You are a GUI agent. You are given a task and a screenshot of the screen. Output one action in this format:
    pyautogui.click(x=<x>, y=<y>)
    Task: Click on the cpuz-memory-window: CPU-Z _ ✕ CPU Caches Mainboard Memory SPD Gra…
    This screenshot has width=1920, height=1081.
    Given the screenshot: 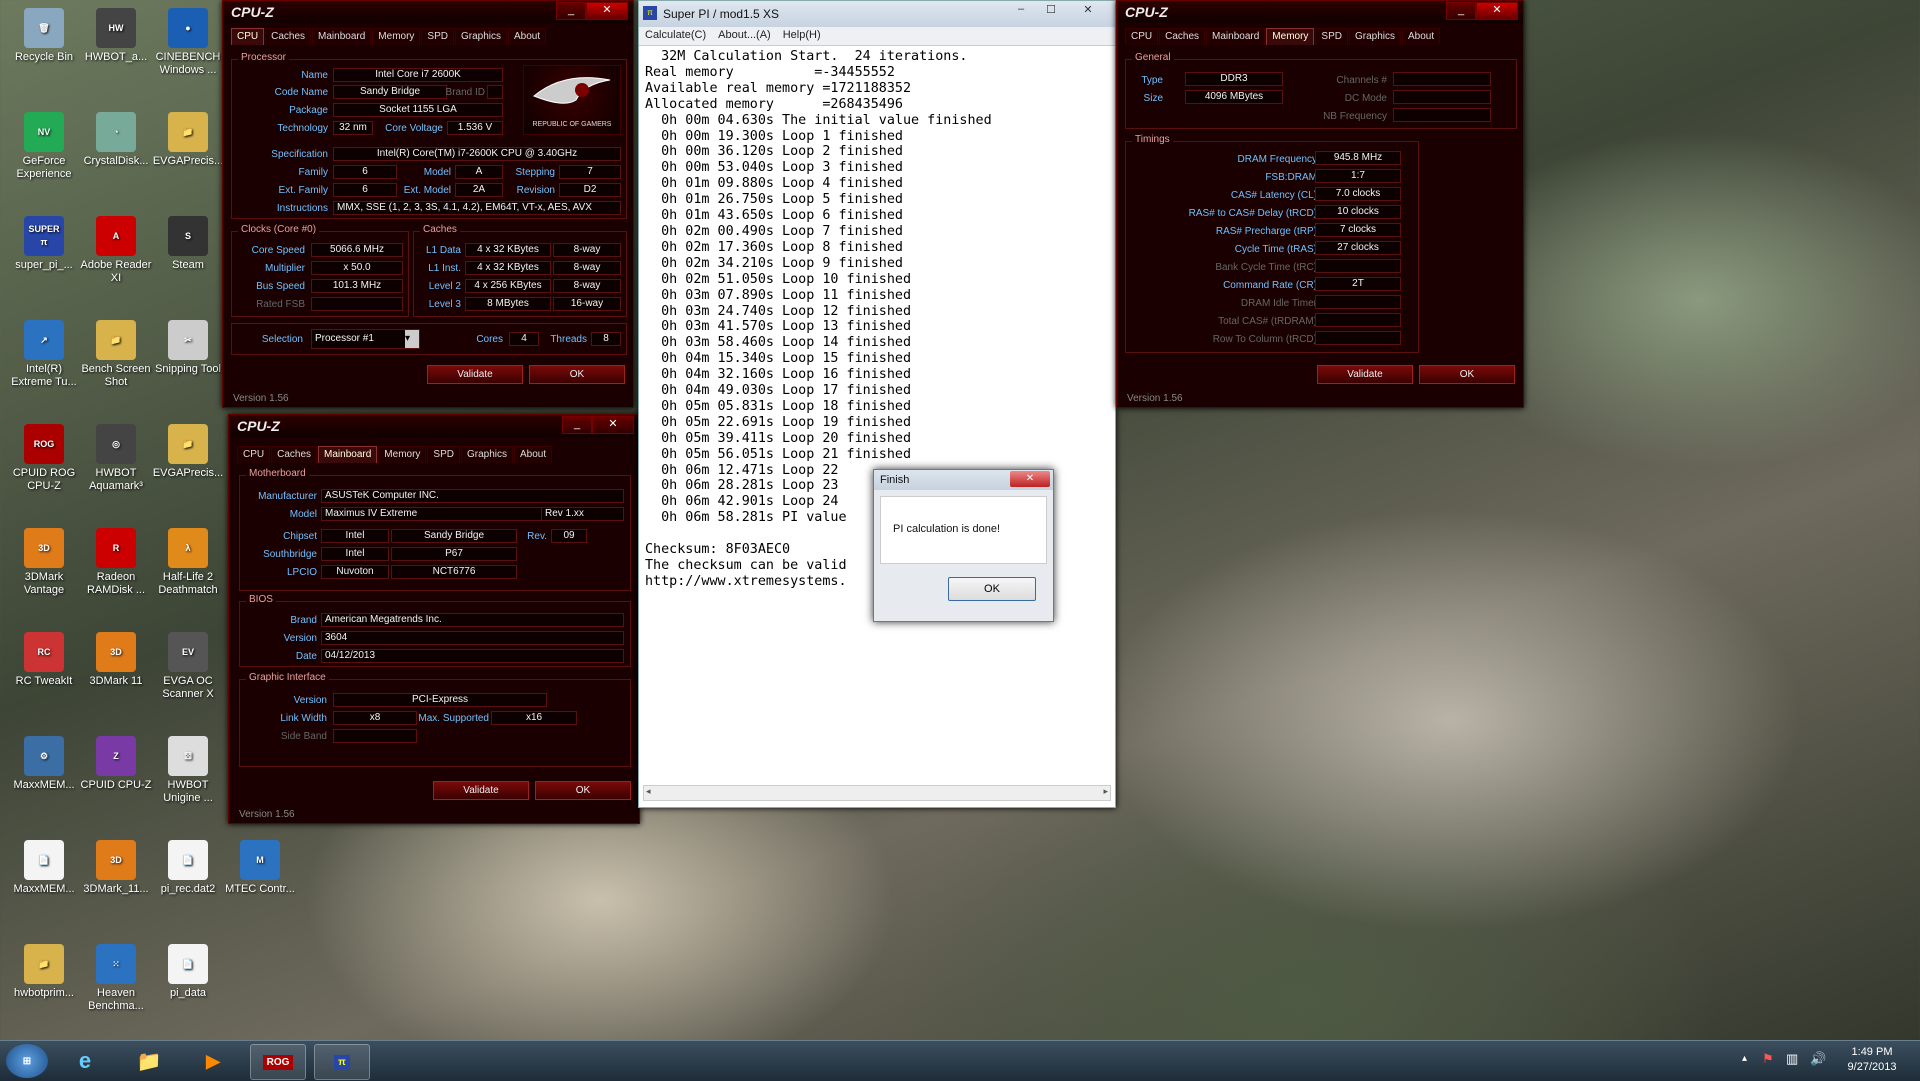 What is the action you would take?
    pyautogui.click(x=1320, y=204)
    